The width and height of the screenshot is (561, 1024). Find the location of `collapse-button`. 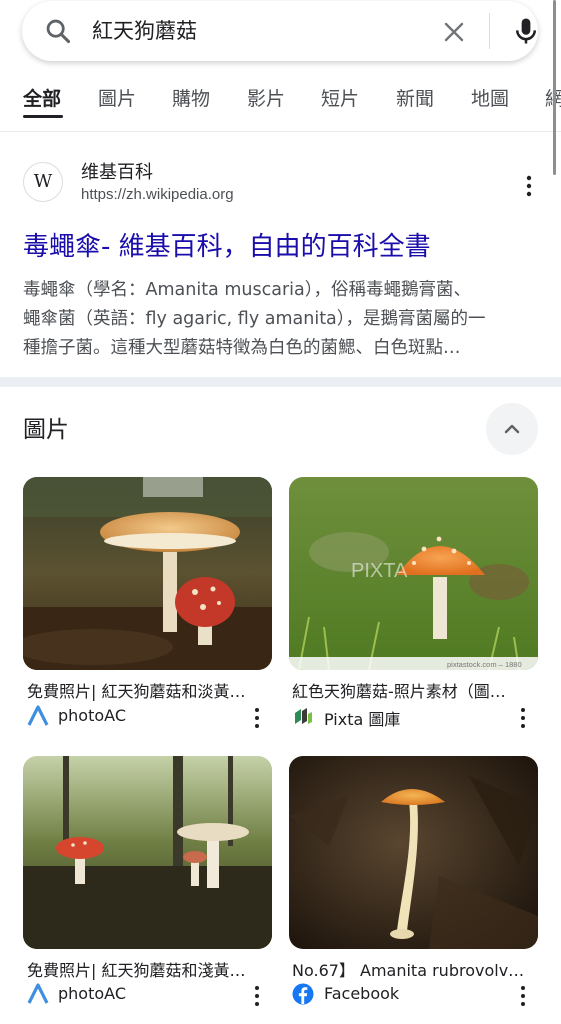

collapse-button is located at coordinates (512, 429).